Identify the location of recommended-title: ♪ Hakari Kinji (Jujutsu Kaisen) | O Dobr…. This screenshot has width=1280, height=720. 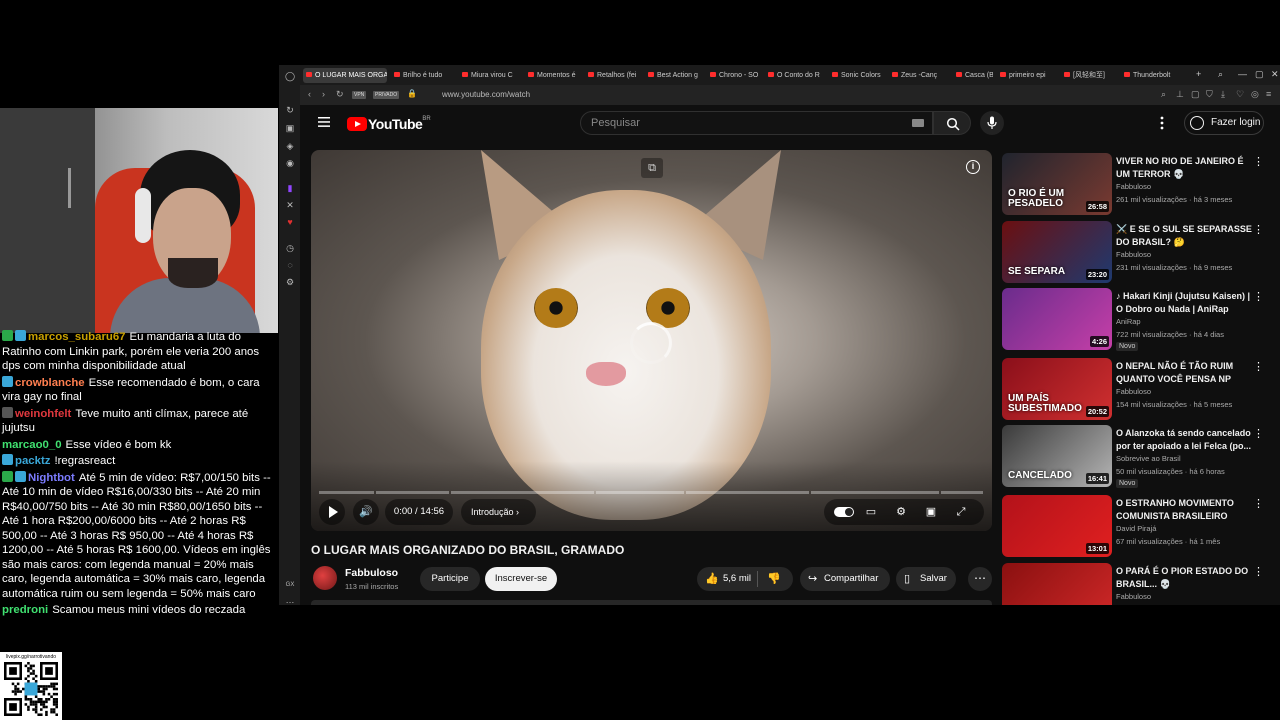
(1186, 302).